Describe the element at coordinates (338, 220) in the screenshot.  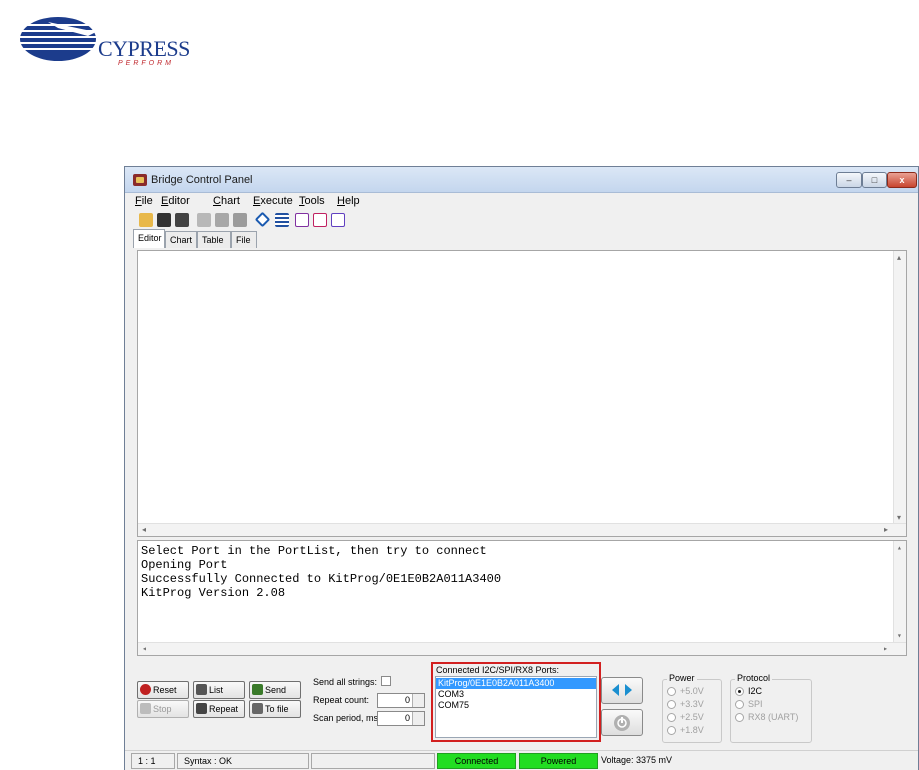
I see `chart-table-icon` at that location.